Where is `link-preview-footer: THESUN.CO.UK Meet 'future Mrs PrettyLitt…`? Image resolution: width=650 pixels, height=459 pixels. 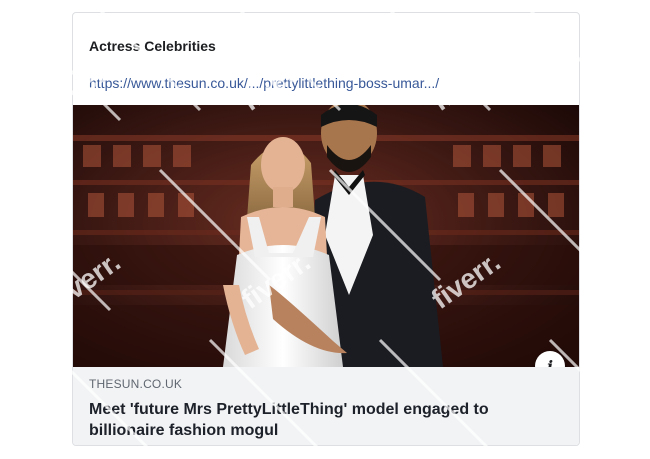 link-preview-footer: THESUN.CO.UK Meet 'future Mrs PrettyLitt… is located at coordinates (326, 406).